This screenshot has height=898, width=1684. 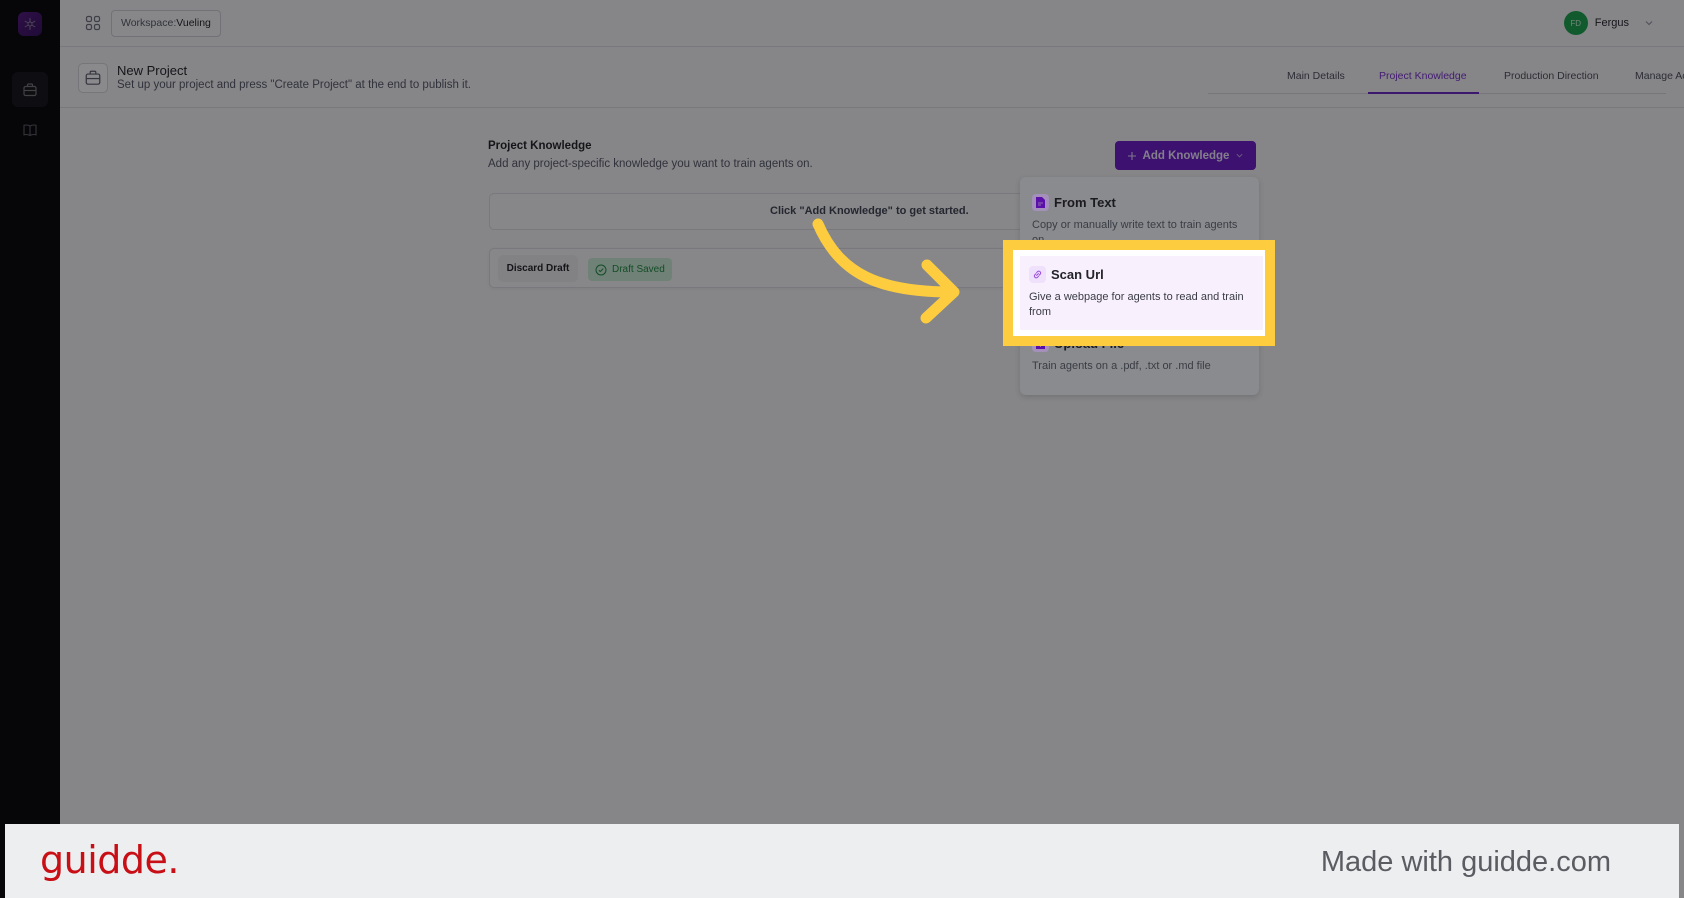 I want to click on menu-item-description: Train agents on a .pdf, .txt or .md file, so click(x=1121, y=366).